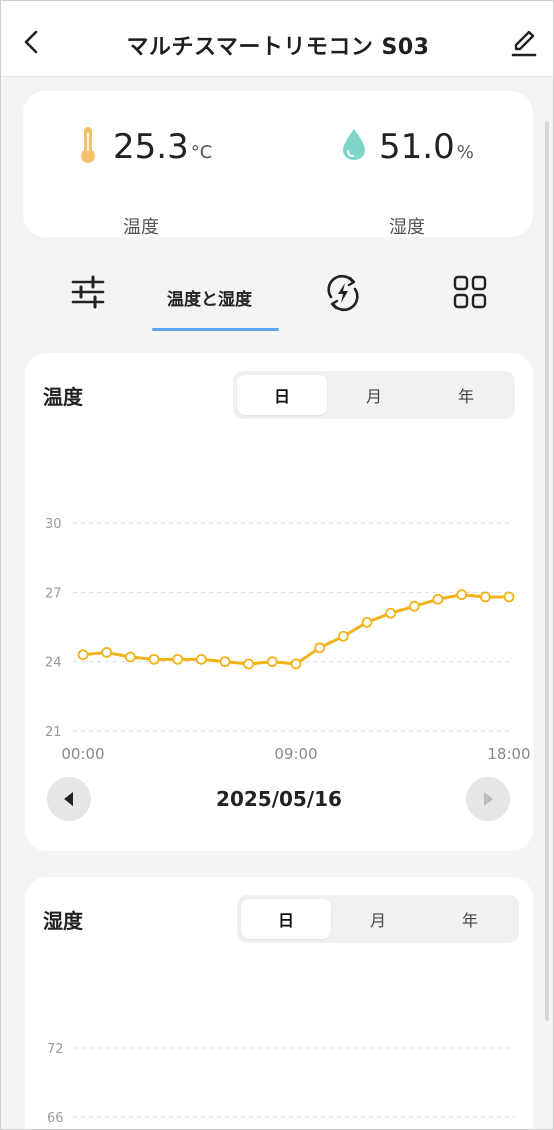  I want to click on tab-more, so click(470, 295).